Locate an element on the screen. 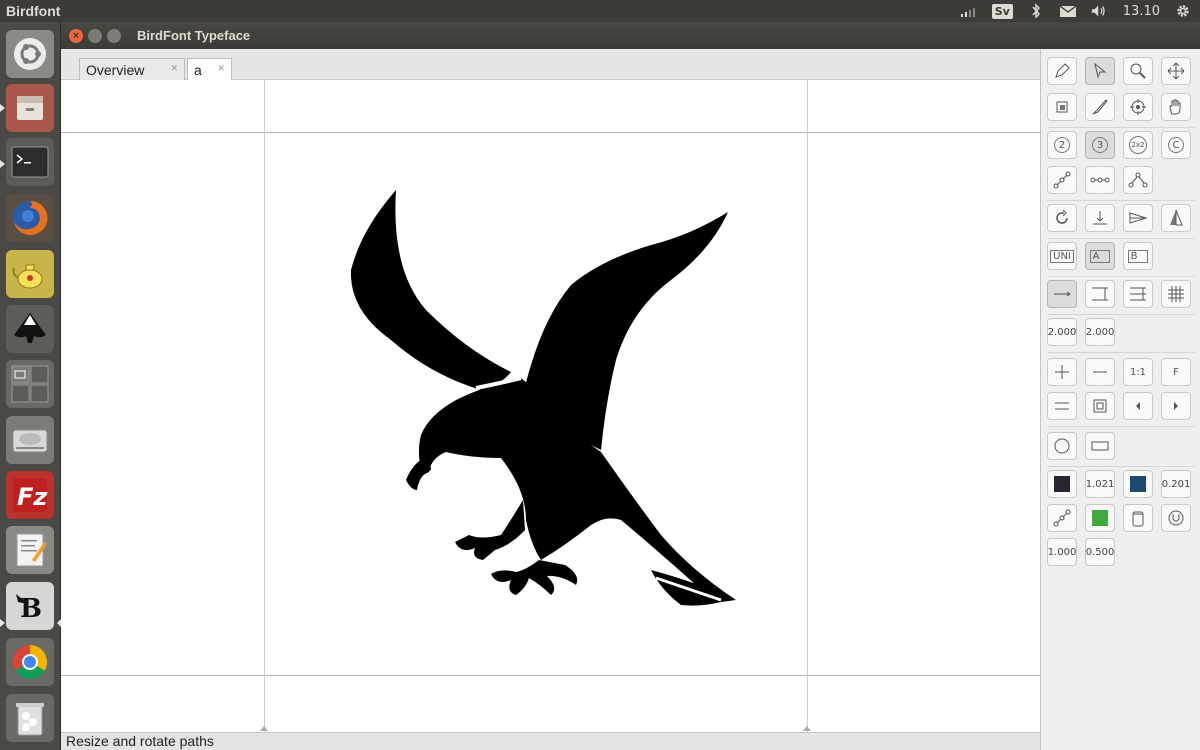 This screenshot has height=750, width=1200. bluetooth-icon is located at coordinates (1036, 11).